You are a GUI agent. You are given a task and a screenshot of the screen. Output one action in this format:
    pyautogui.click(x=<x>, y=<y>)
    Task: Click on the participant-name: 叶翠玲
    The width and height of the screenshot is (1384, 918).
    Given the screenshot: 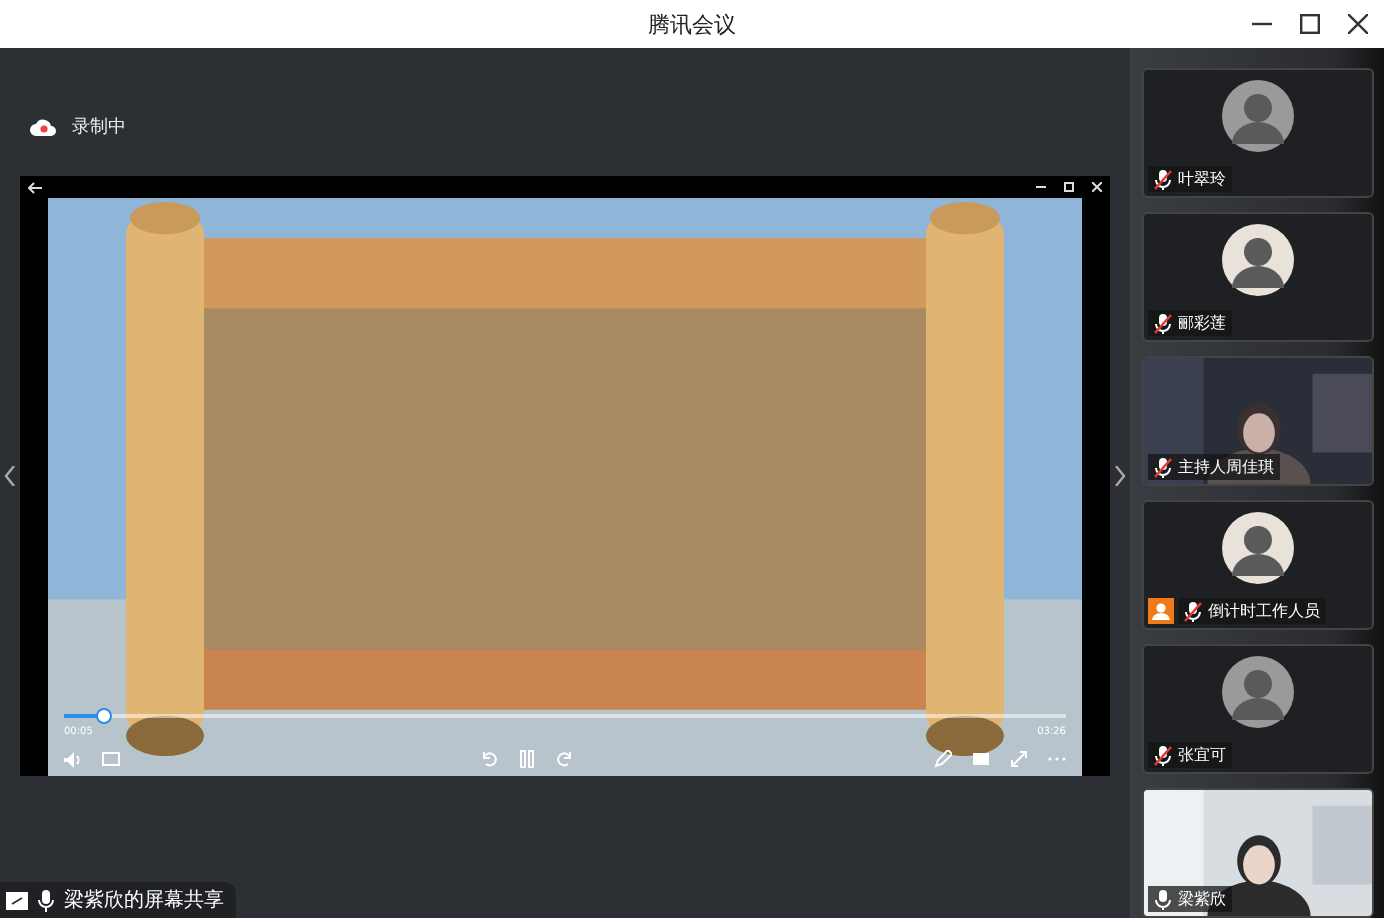 What is the action you would take?
    pyautogui.click(x=1202, y=179)
    